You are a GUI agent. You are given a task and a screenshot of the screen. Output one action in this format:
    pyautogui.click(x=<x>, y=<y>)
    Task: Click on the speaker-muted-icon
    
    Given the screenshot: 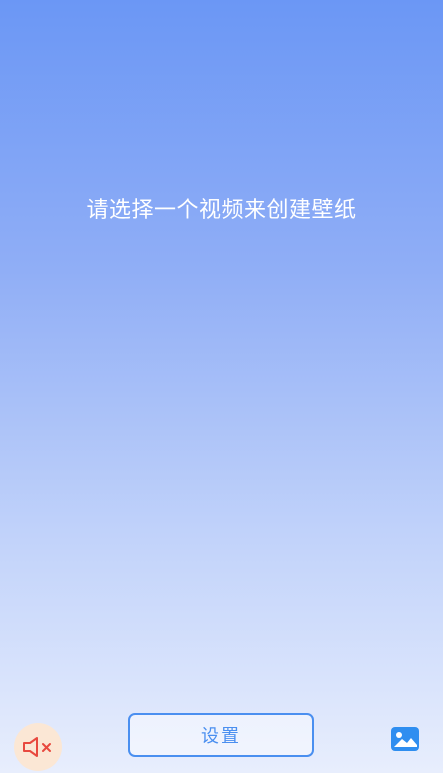 What is the action you would take?
    pyautogui.click(x=37, y=747)
    